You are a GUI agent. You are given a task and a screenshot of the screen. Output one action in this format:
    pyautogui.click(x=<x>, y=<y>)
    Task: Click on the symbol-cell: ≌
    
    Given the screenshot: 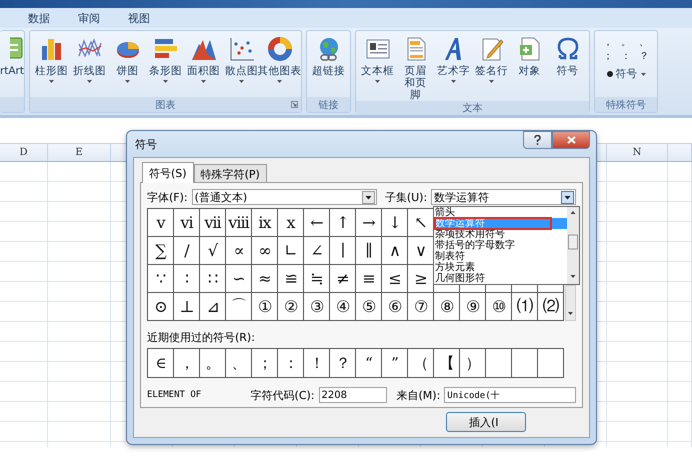 What is the action you would take?
    pyautogui.click(x=291, y=279)
    